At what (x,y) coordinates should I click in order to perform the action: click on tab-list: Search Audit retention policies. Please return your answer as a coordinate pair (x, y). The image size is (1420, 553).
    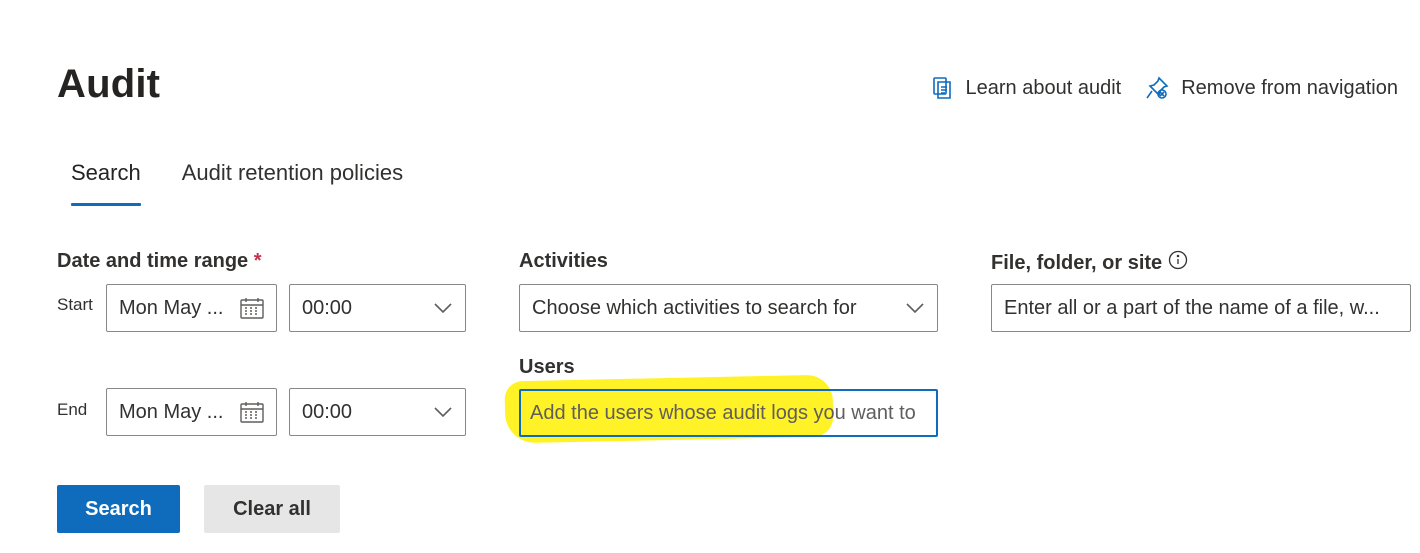
    Looking at the image, I should click on (237, 183).